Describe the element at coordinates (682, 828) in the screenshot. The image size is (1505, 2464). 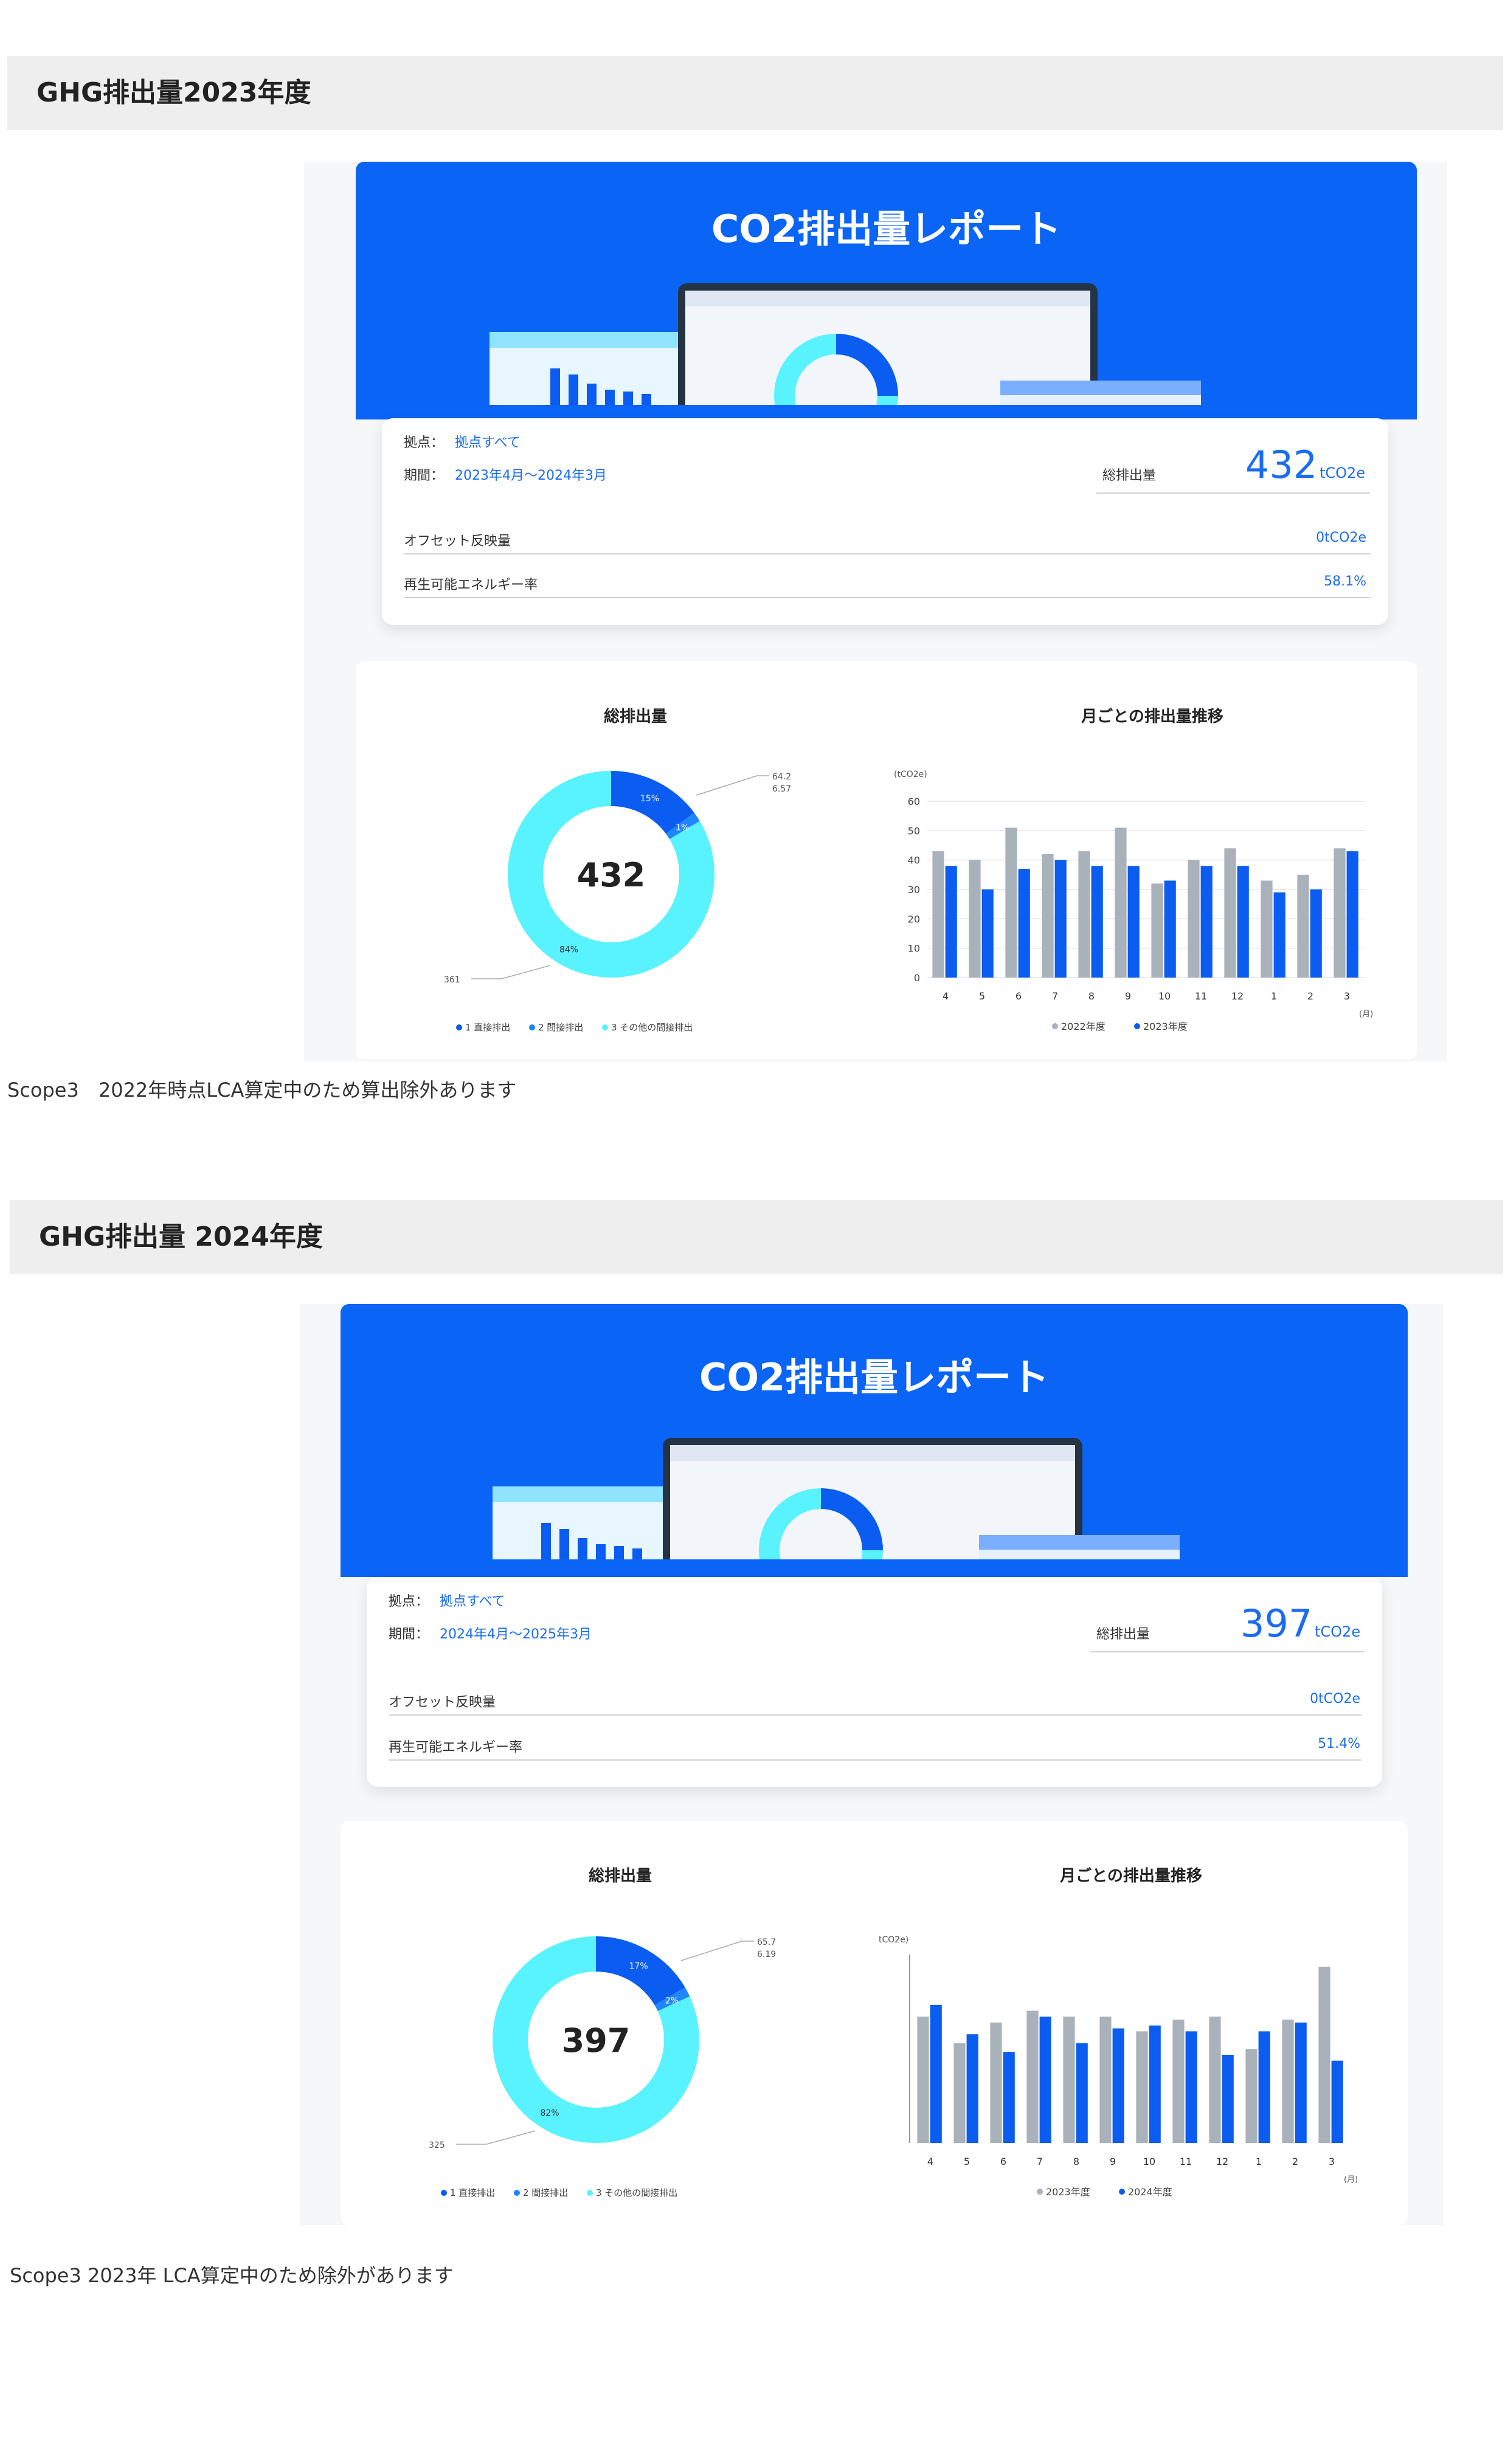
I see `slice-percent-label: 1%` at that location.